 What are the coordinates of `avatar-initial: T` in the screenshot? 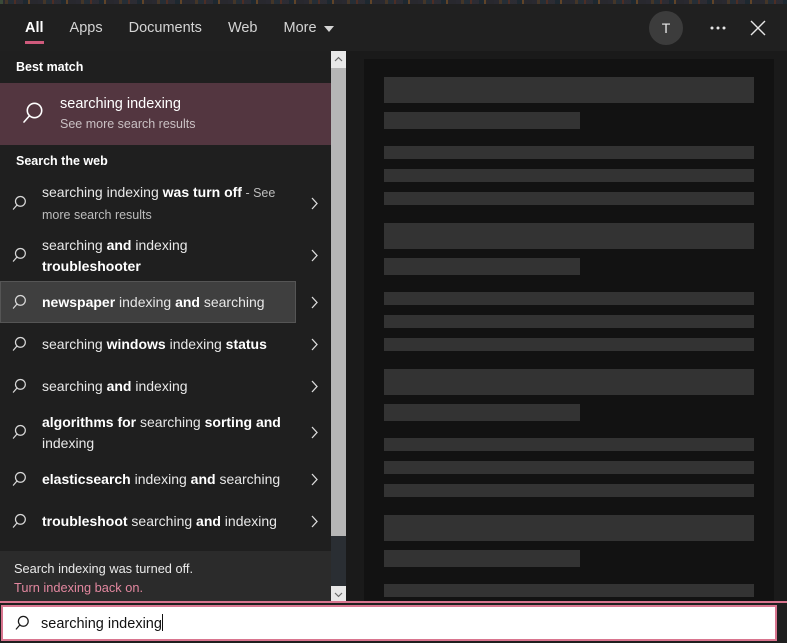 It's located at (666, 27).